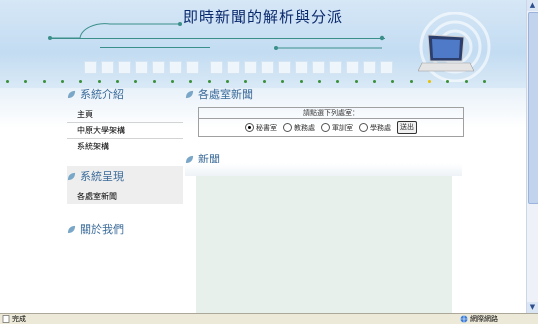 This screenshot has height=324, width=538. I want to click on radio-group: 秘書室 教務處 軍訓室 學務處 送出, so click(331, 127).